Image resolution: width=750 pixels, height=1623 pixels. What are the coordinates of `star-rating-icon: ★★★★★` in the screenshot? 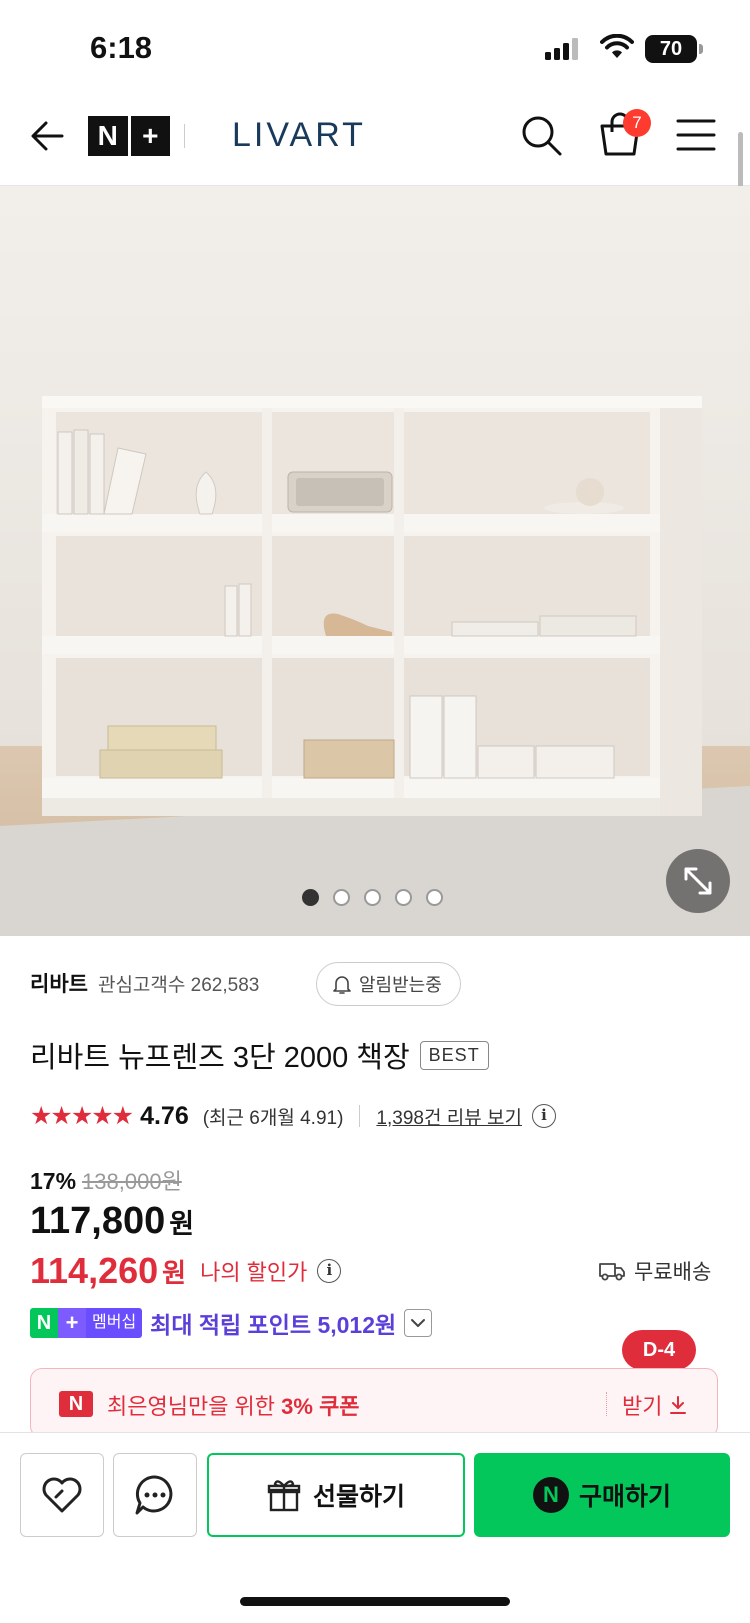 It's located at (82, 1116).